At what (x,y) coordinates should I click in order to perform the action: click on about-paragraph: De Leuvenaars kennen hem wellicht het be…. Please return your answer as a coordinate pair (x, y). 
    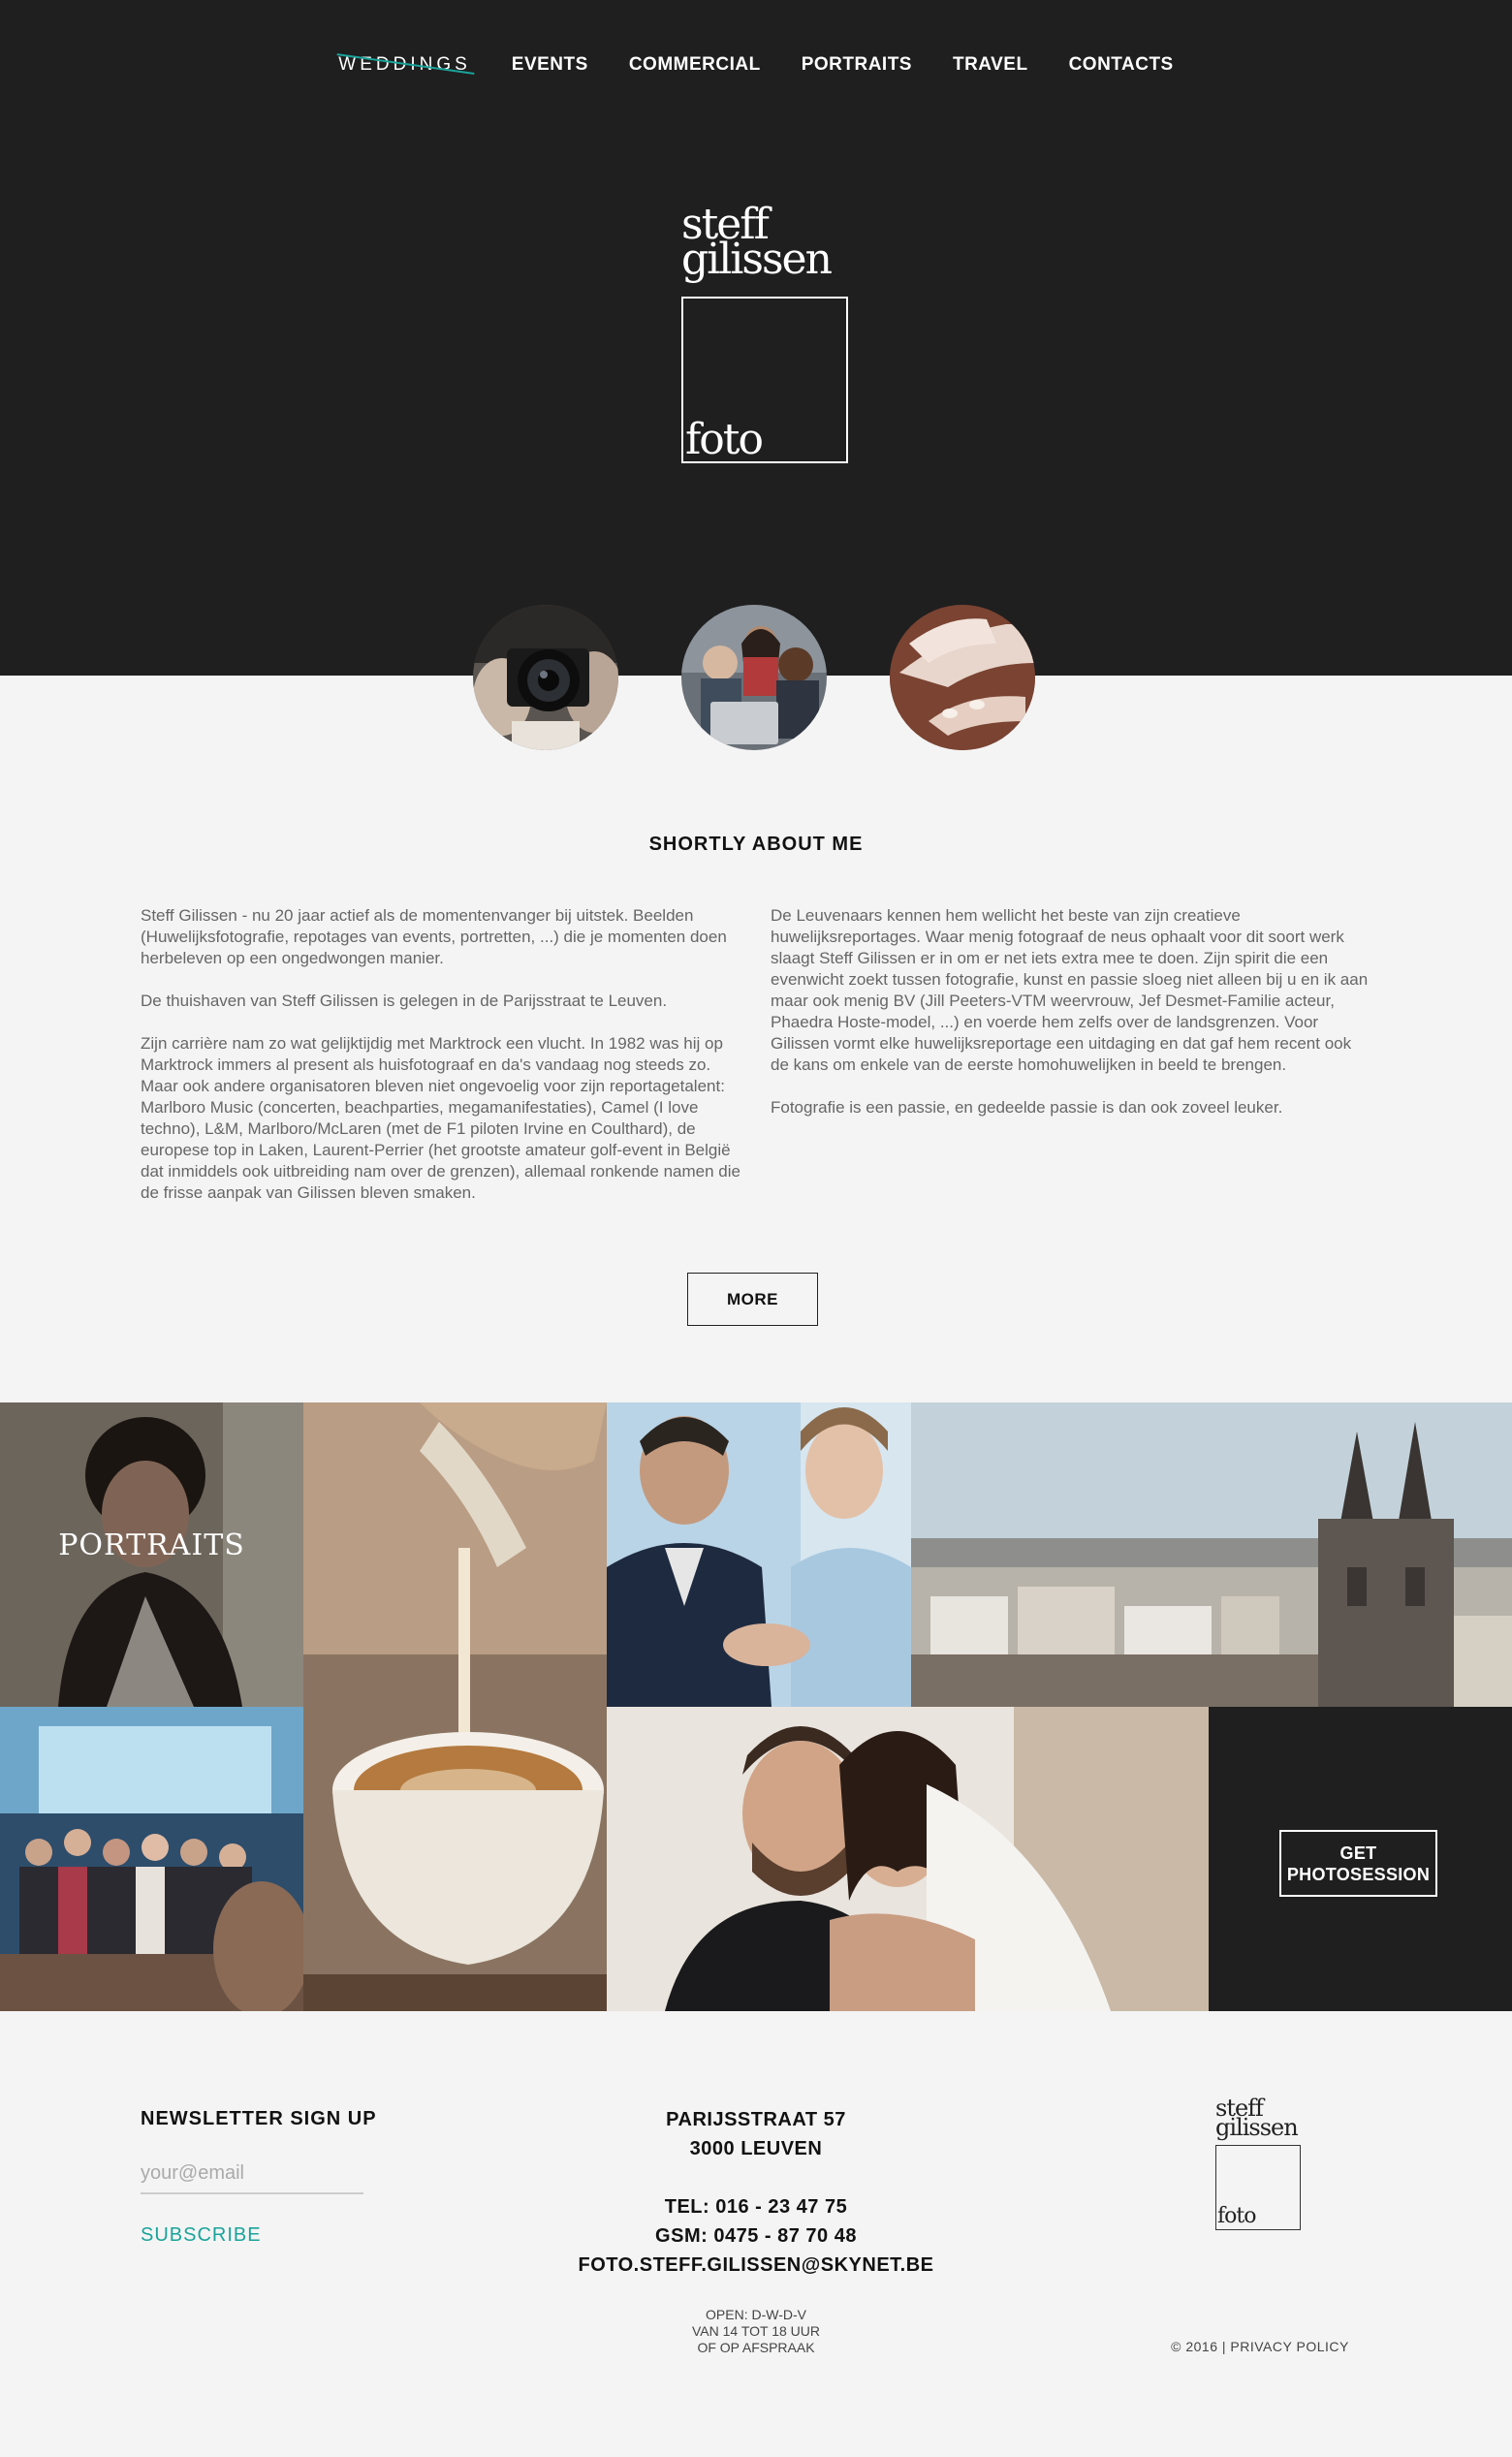
    Looking at the image, I should click on (1070, 990).